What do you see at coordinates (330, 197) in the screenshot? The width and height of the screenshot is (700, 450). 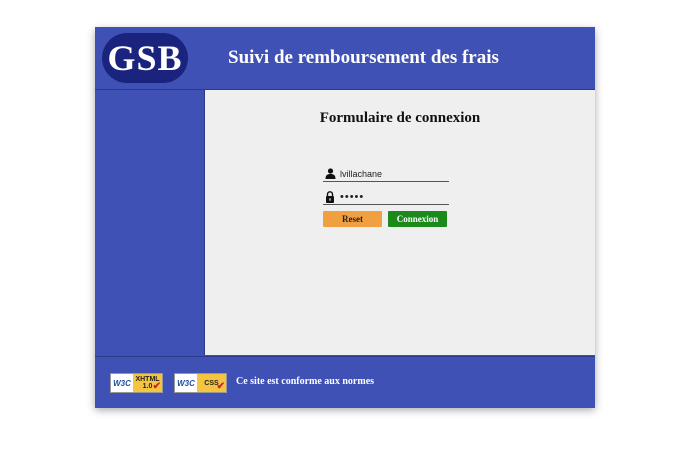 I see `lock-icon` at bounding box center [330, 197].